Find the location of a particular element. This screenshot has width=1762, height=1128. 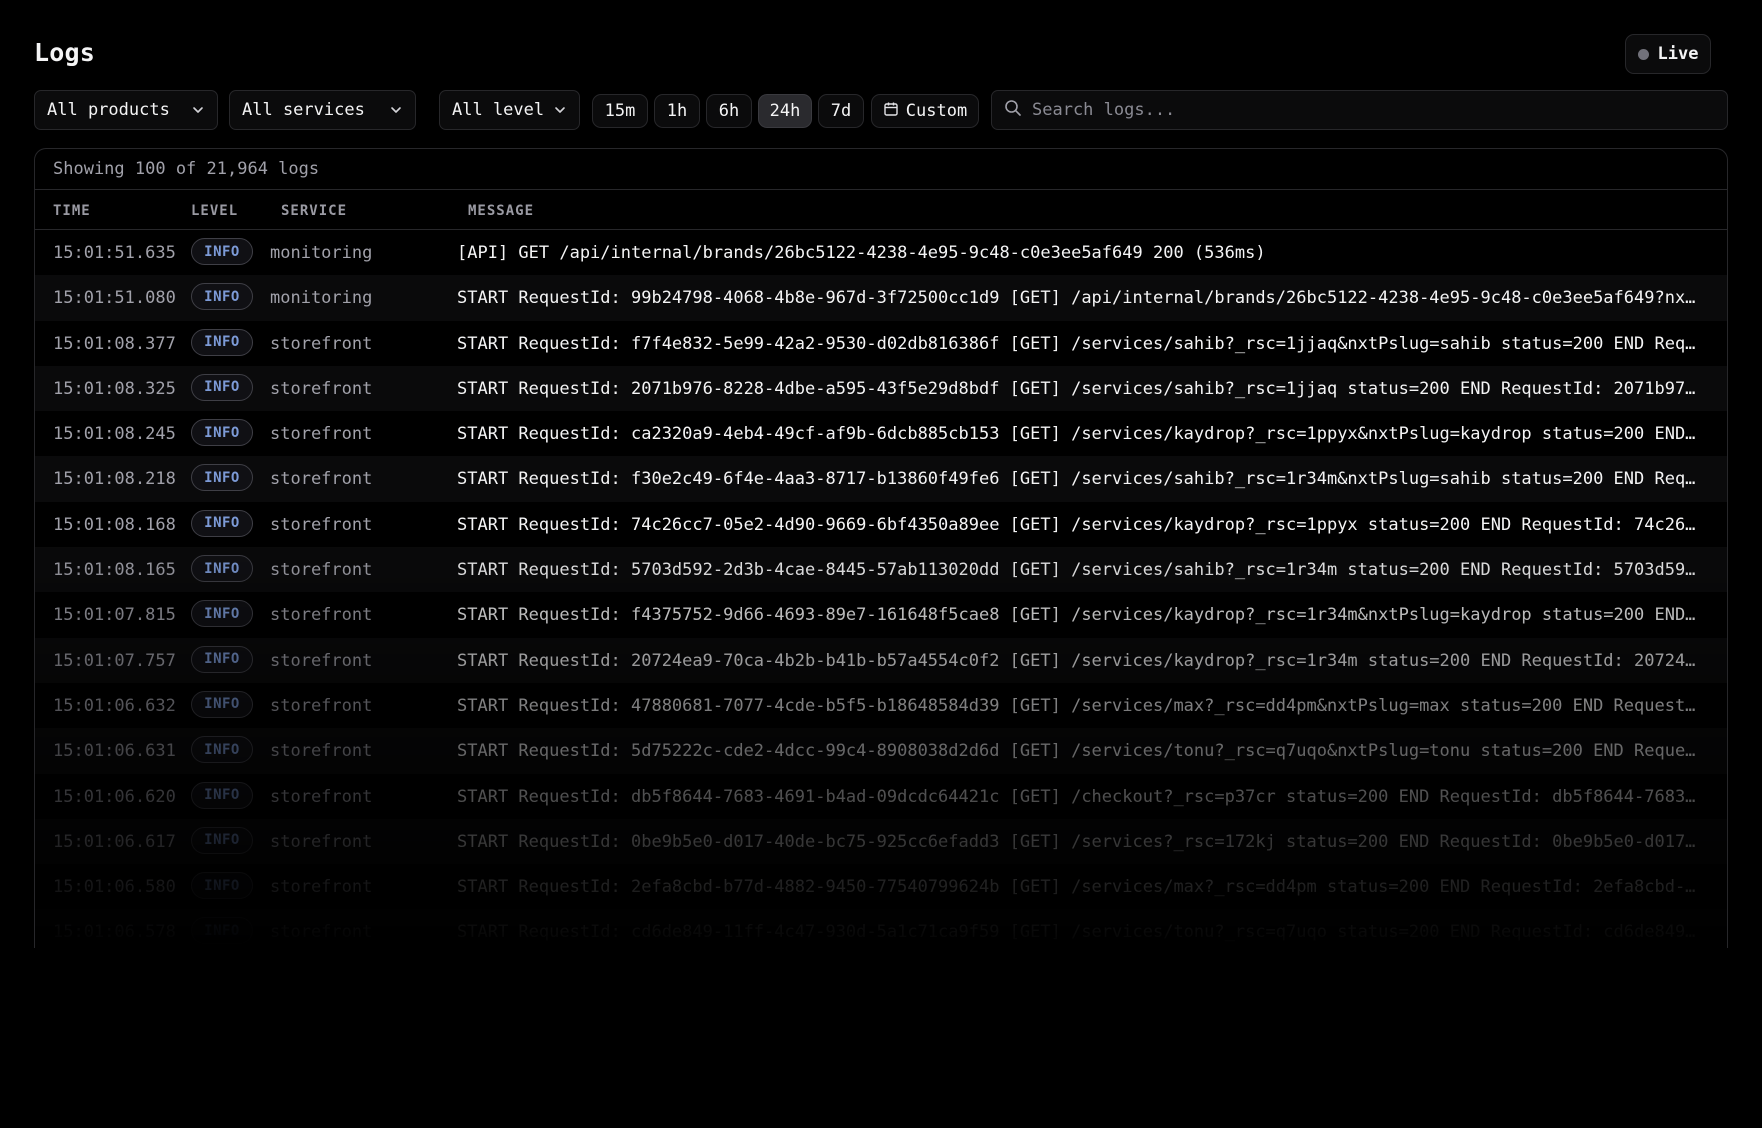

log-time: 15:01:06.578 is located at coordinates (114, 932).